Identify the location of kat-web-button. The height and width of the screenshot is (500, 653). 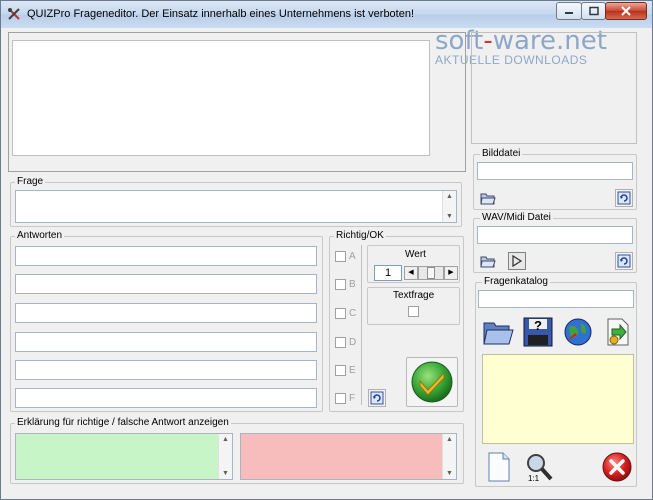
(578, 332).